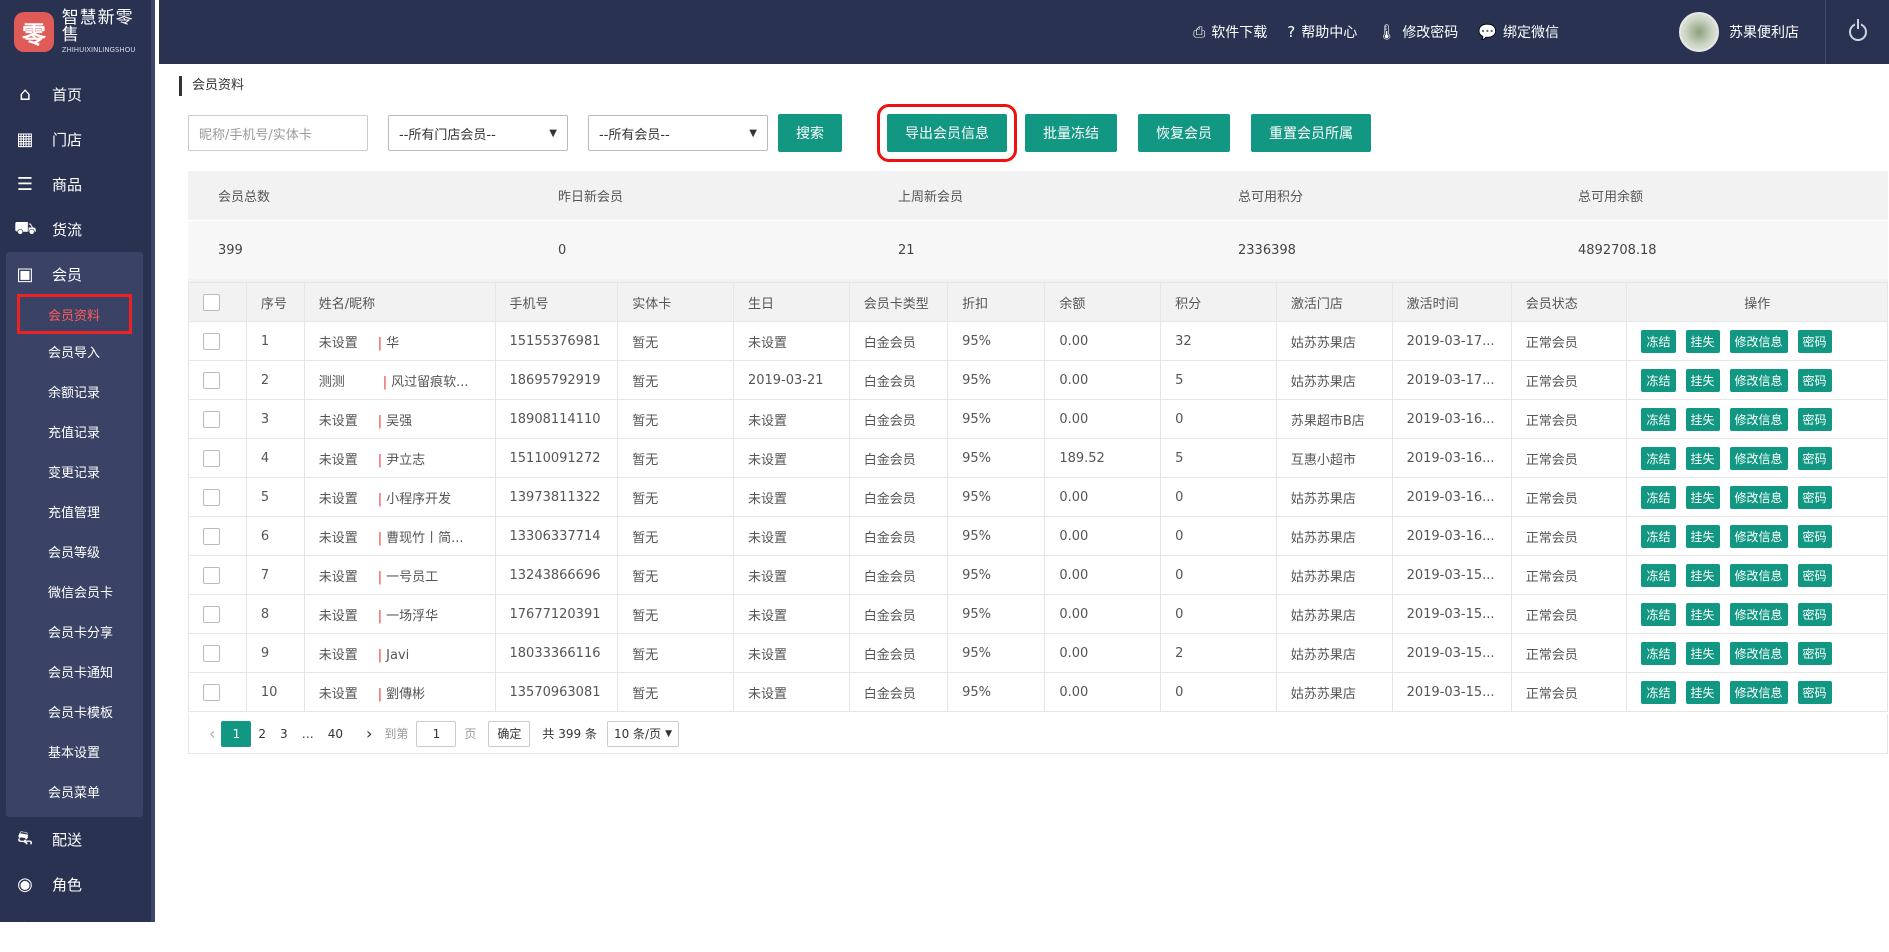  What do you see at coordinates (1311, 133) in the screenshot?
I see `reset-owner-button: 重置会员所属` at bounding box center [1311, 133].